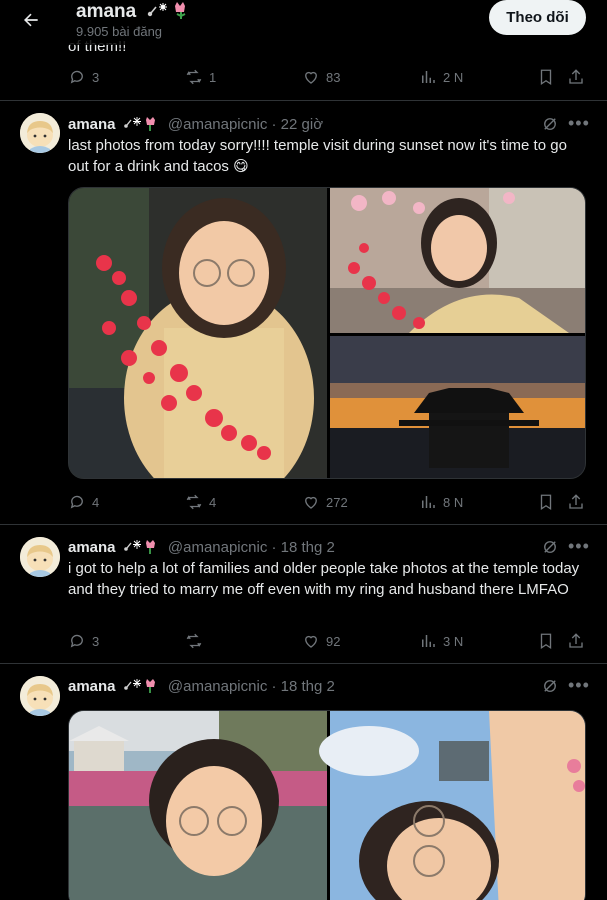 This screenshot has width=607, height=900. I want to click on retweet-count: 1, so click(213, 77).